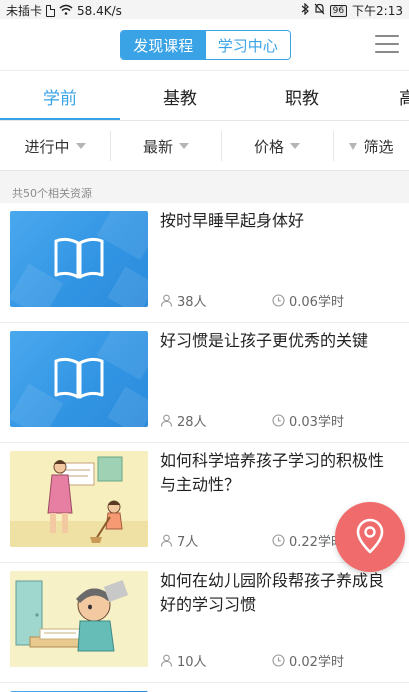 Image resolution: width=409 pixels, height=692 pixels. What do you see at coordinates (192, 302) in the screenshot?
I see `learner-count-value: 38人` at bounding box center [192, 302].